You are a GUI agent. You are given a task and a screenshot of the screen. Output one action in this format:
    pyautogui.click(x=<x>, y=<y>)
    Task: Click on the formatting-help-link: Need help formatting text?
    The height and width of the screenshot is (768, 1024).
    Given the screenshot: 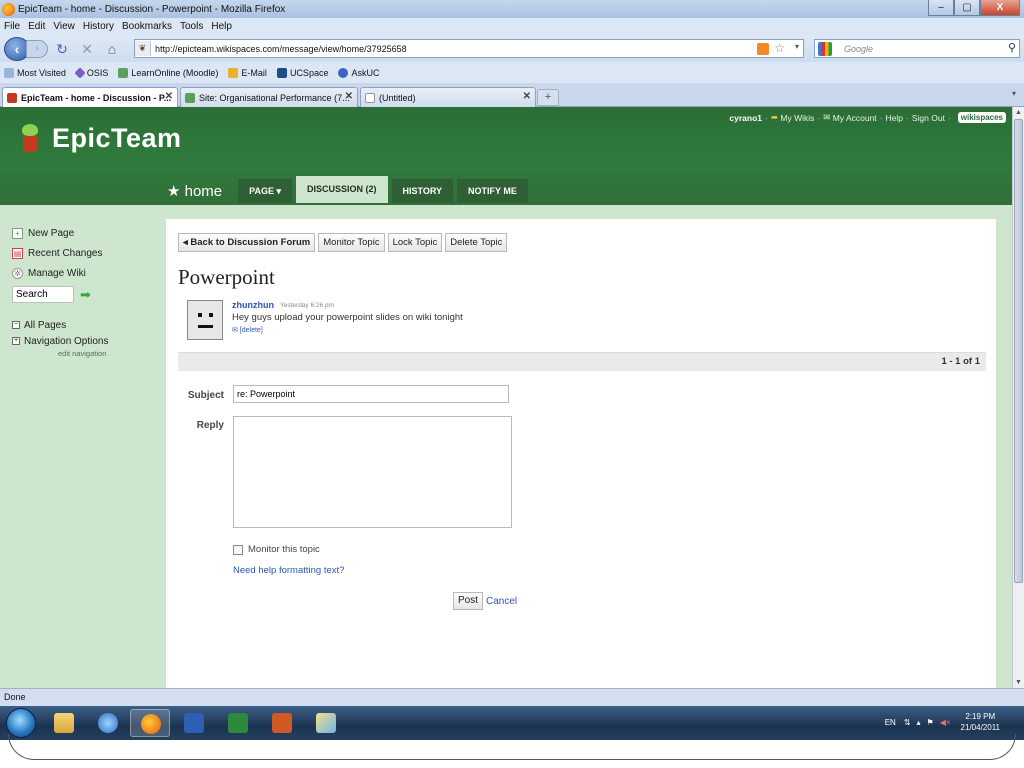 What is the action you would take?
    pyautogui.click(x=288, y=570)
    